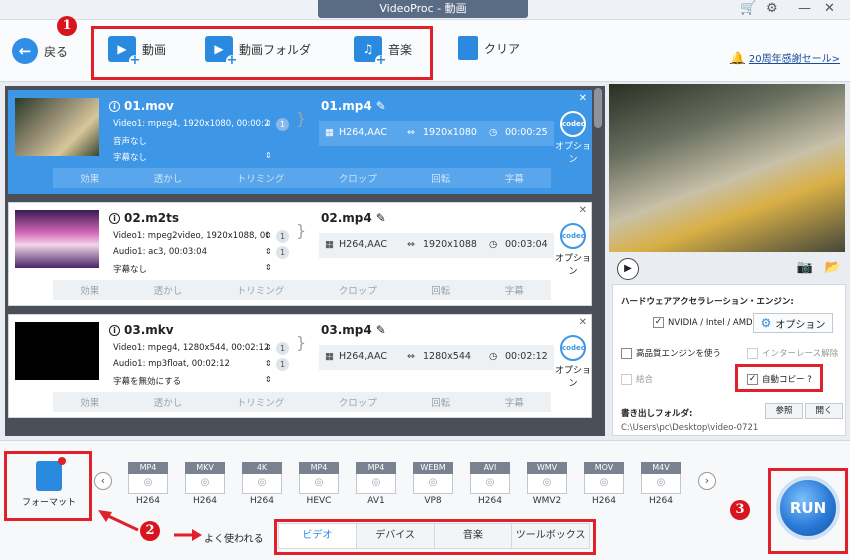  Describe the element at coordinates (833, 267) in the screenshot. I see `folder-open-icon: 📂` at that location.